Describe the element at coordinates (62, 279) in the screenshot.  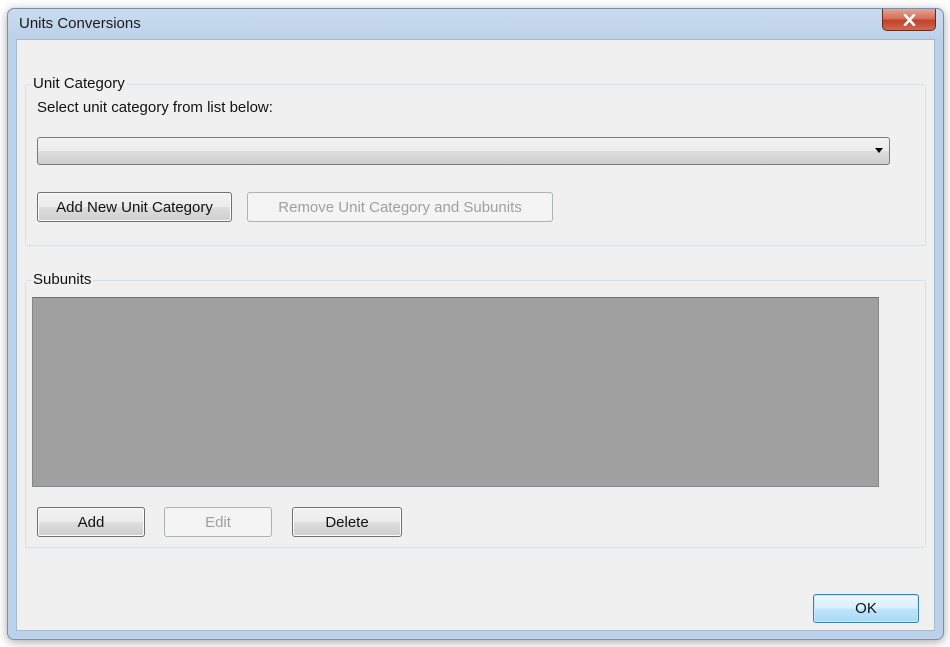
I see `subunits-group-label: Subunits` at that location.